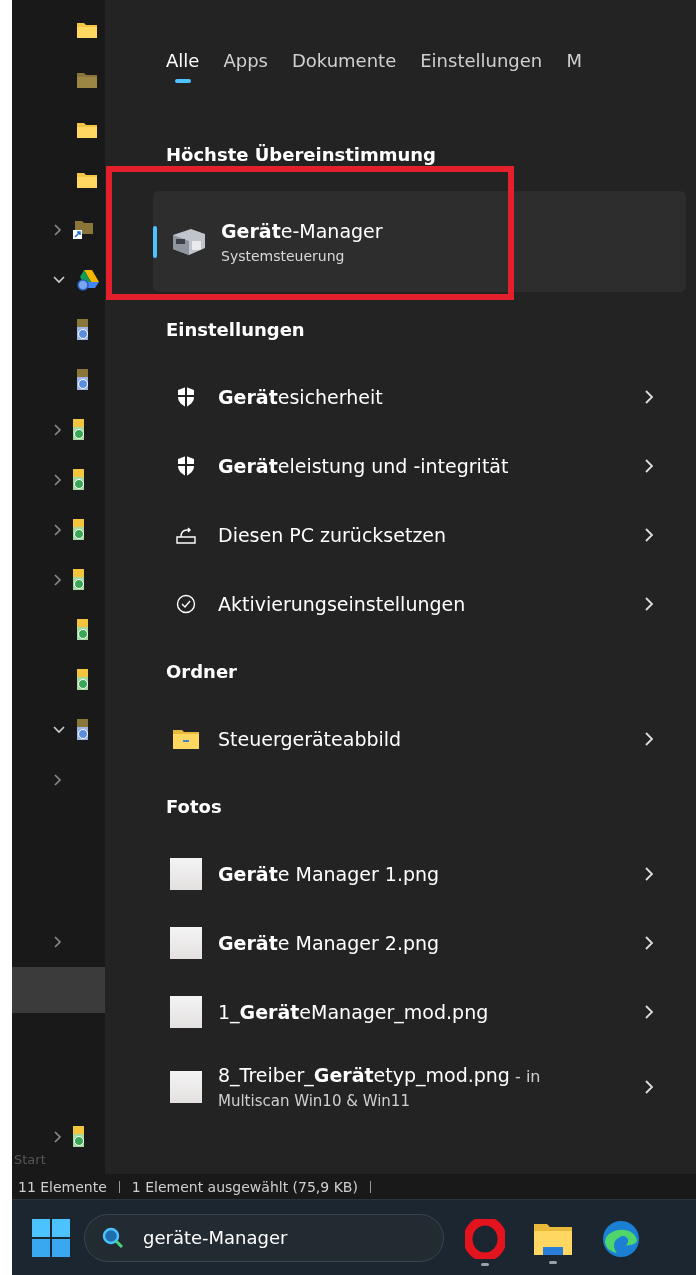 This screenshot has width=696, height=1275. What do you see at coordinates (485, 1239) in the screenshot?
I see `browser-icon` at bounding box center [485, 1239].